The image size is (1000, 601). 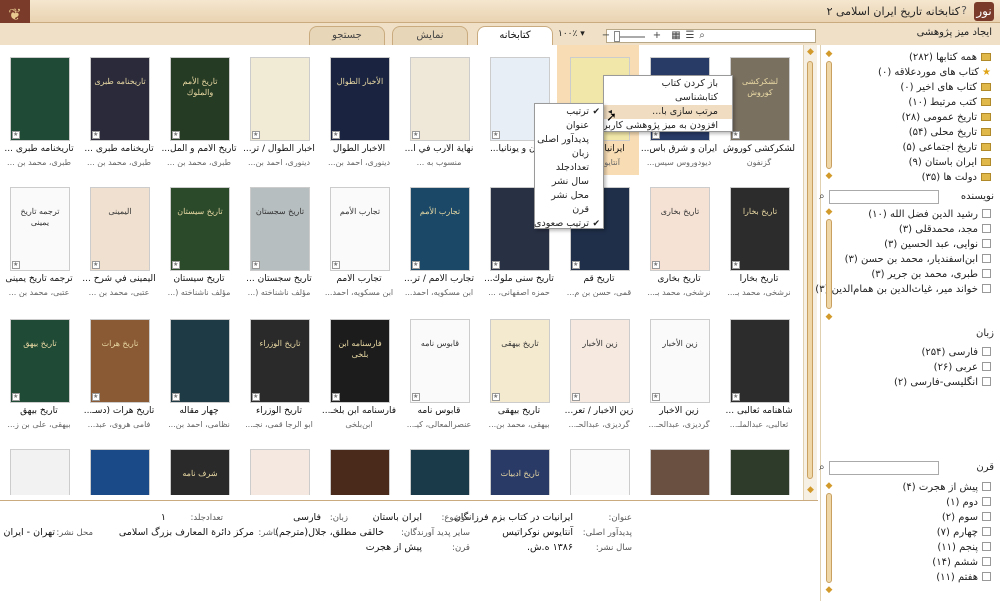 I want to click on book-cover: الأخبار الطوال ★, so click(x=360, y=99).